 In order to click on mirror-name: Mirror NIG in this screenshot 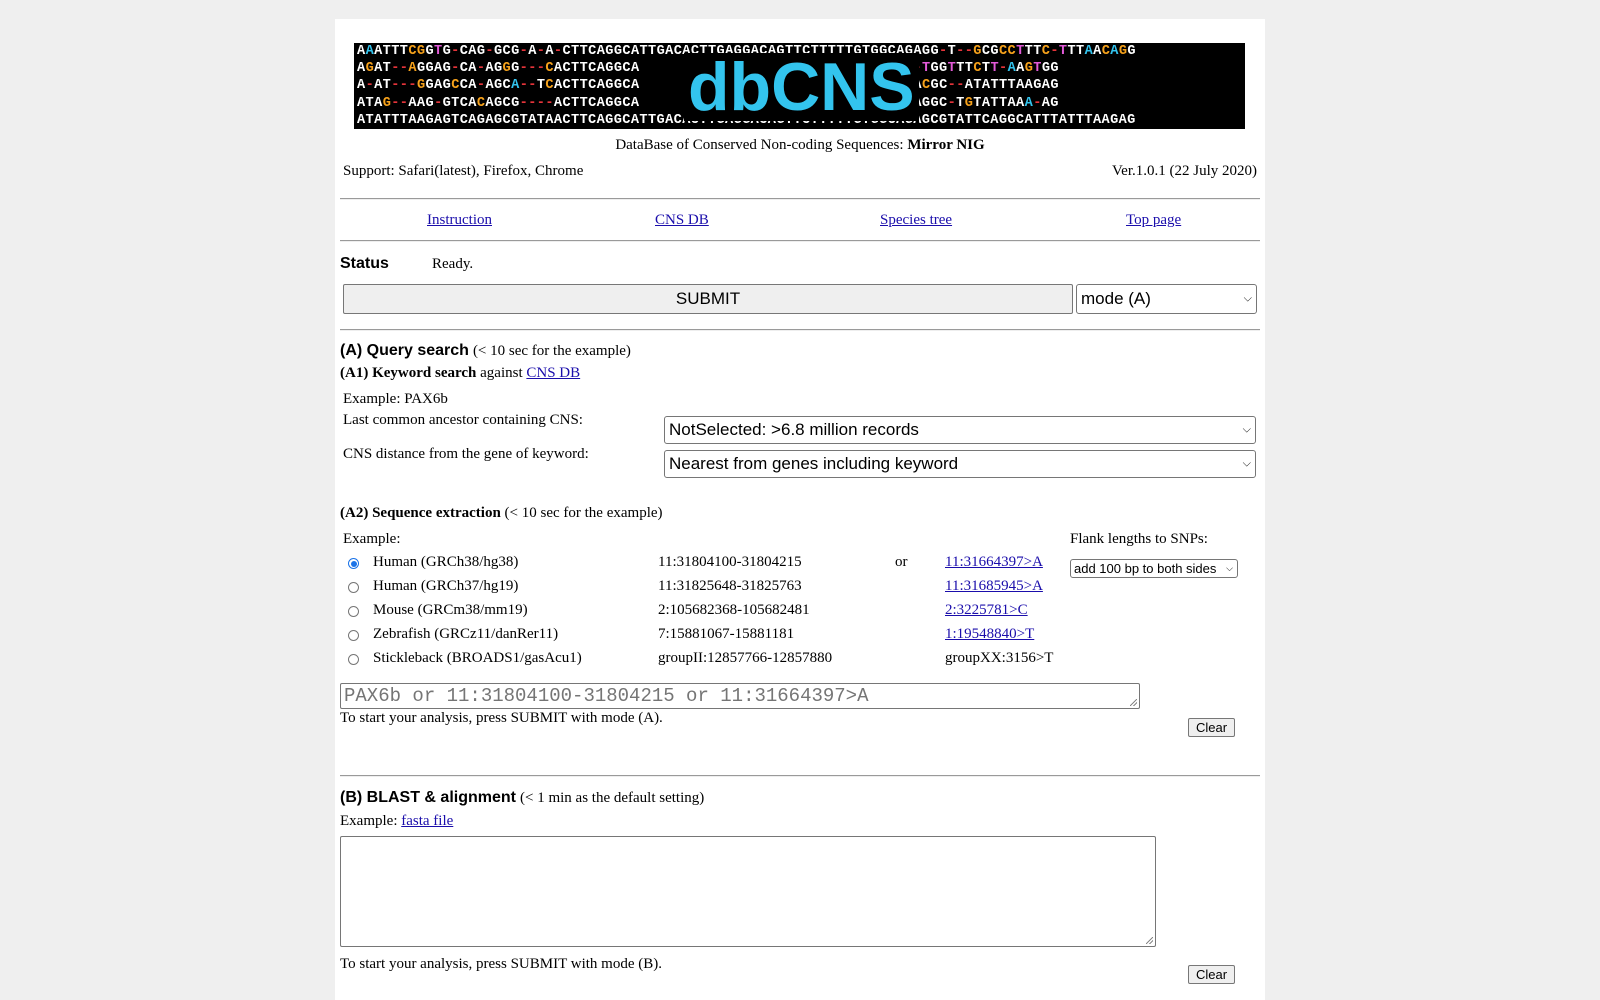, I will do `click(946, 145)`.